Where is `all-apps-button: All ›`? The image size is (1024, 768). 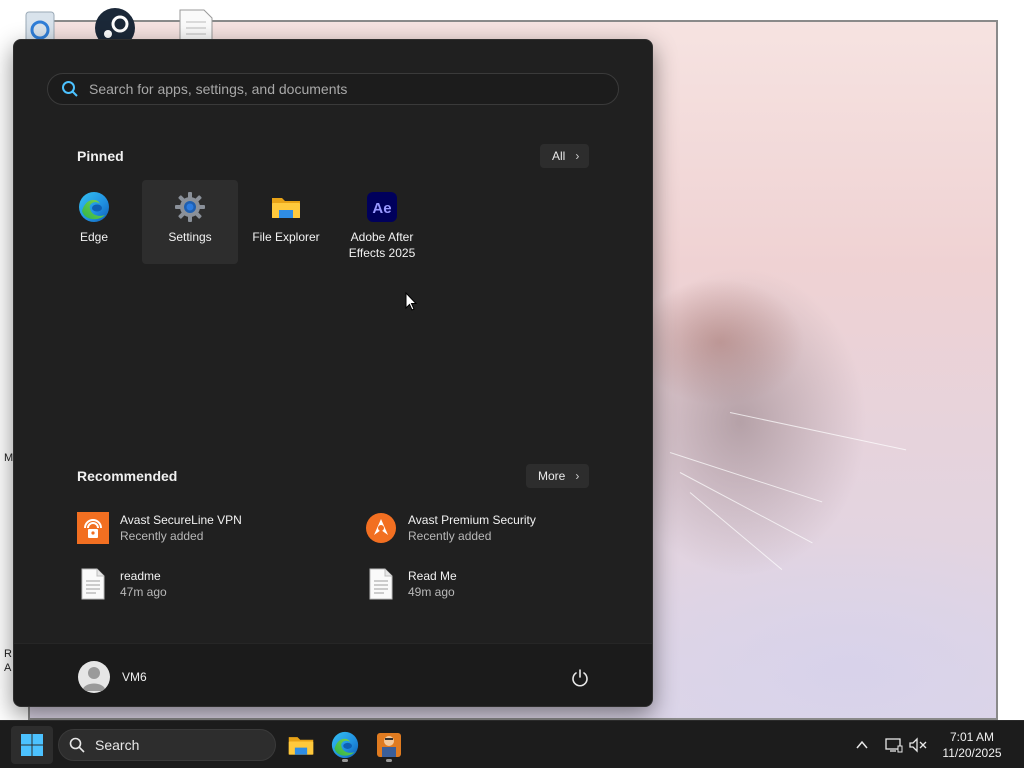
all-apps-button: All › is located at coordinates (565, 156).